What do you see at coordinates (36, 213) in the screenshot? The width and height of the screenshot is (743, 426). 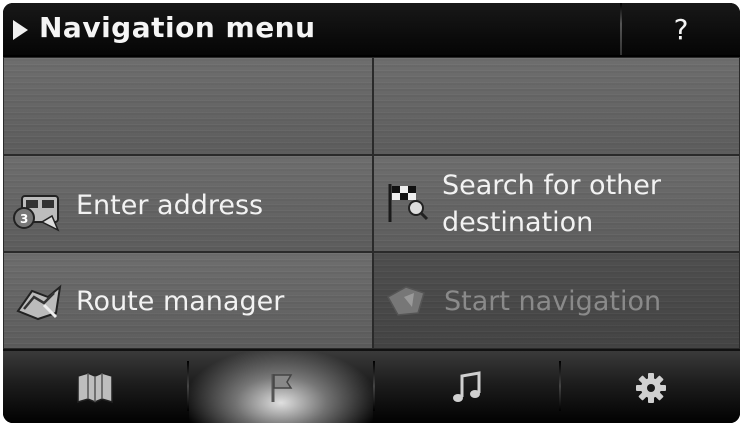 I see `address-book-icon: 3` at bounding box center [36, 213].